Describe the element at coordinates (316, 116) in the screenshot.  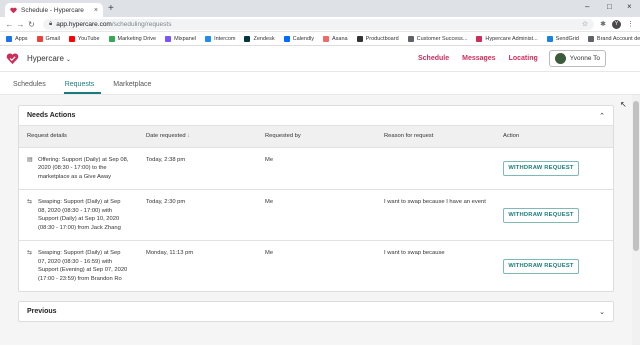
I see `needs-actions-header: Needs Actions ⌃` at that location.